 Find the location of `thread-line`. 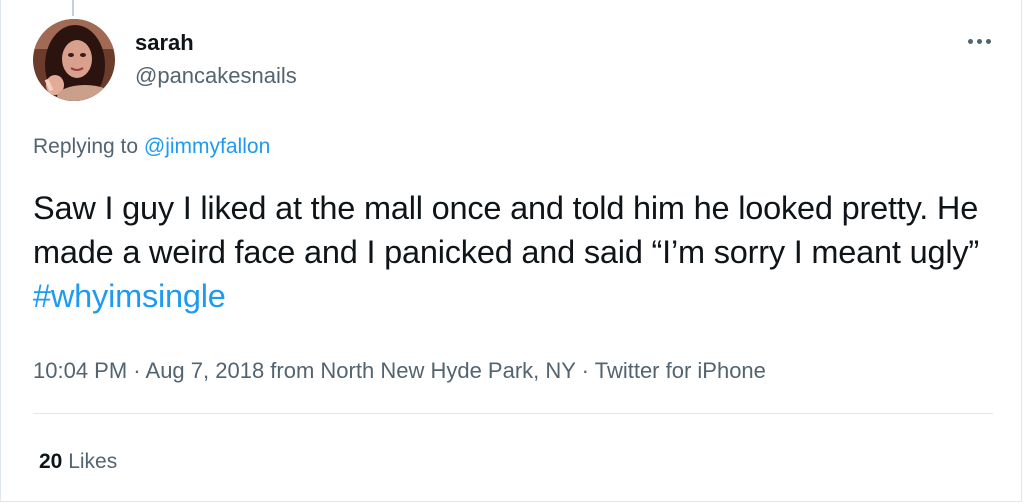

thread-line is located at coordinates (73, 8).